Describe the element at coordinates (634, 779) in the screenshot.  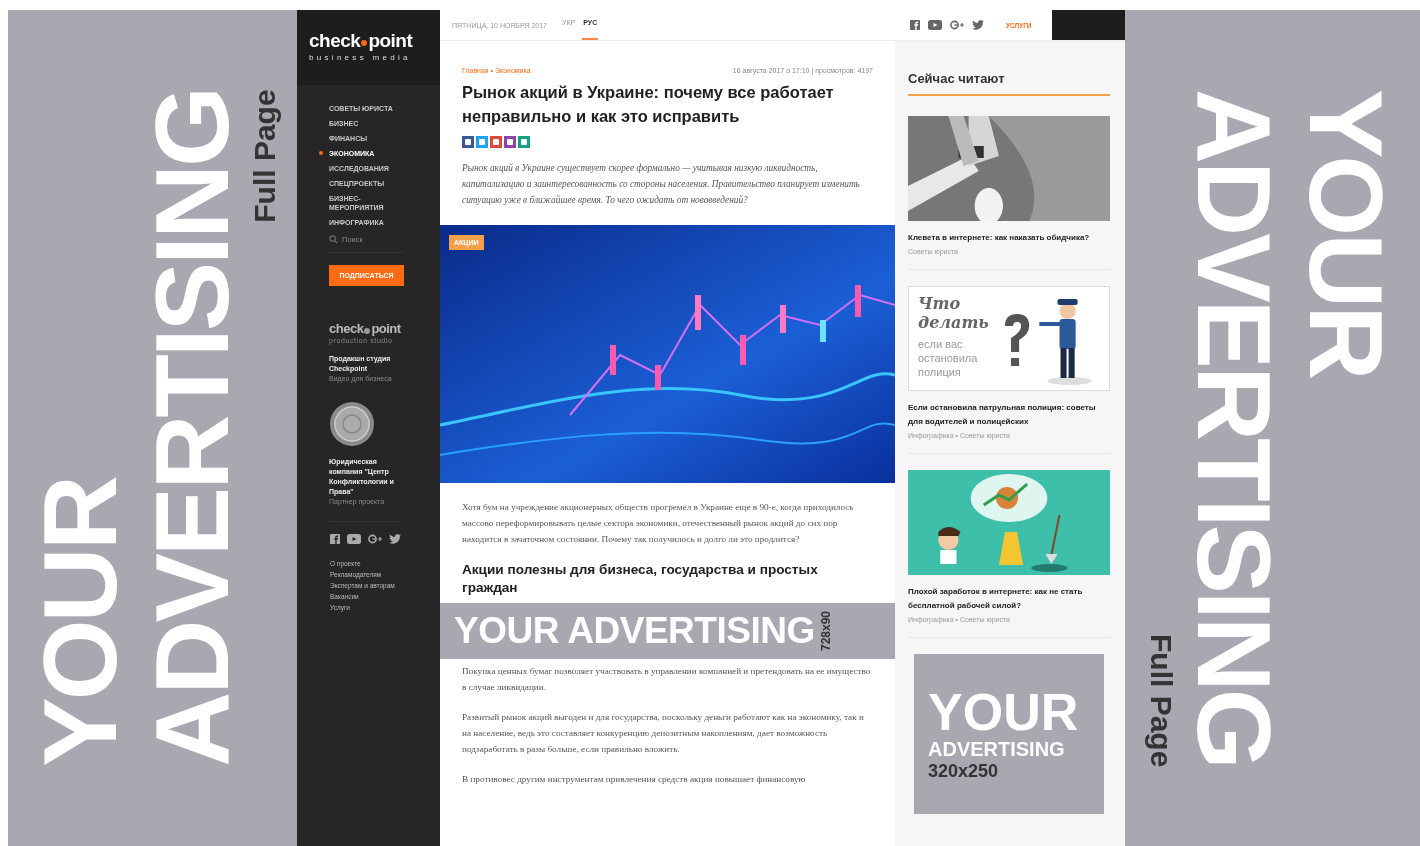
I see `article-paragraph: В противовес другим инструментам привлечения средств акция повышает финансовую` at that location.